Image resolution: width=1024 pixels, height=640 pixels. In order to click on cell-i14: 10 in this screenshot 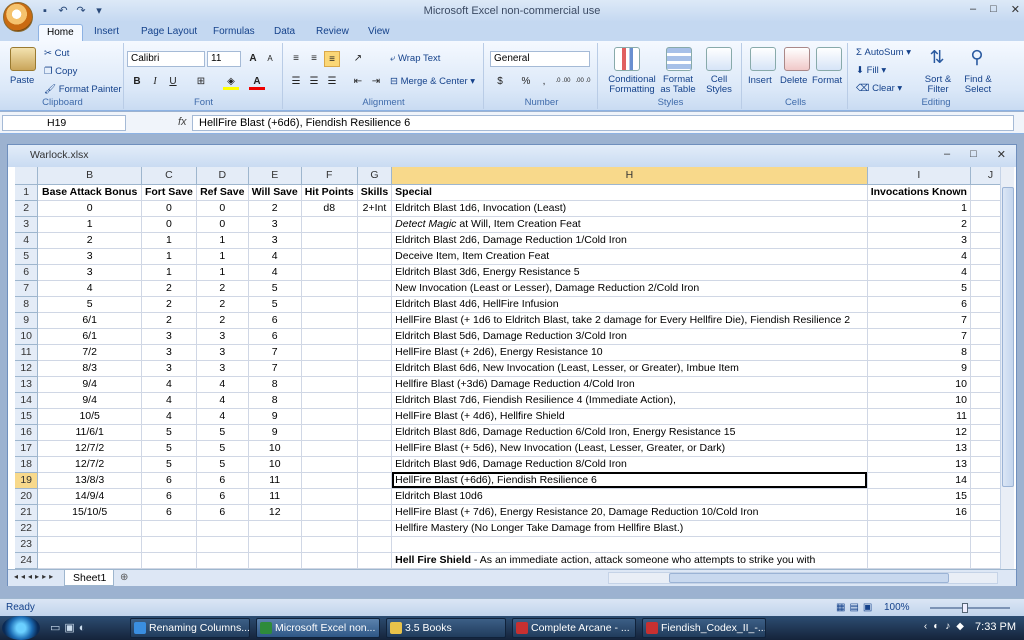, I will do `click(919, 400)`.